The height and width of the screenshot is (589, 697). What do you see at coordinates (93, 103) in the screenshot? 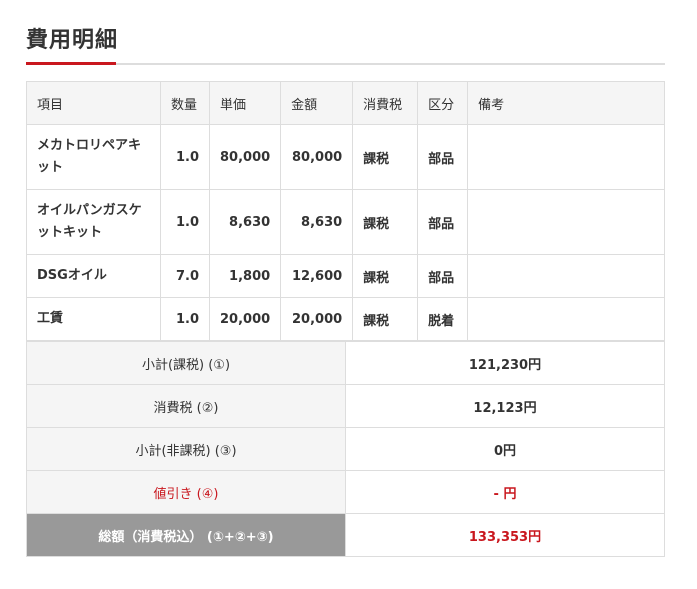
I see `column-header-item: 項目` at bounding box center [93, 103].